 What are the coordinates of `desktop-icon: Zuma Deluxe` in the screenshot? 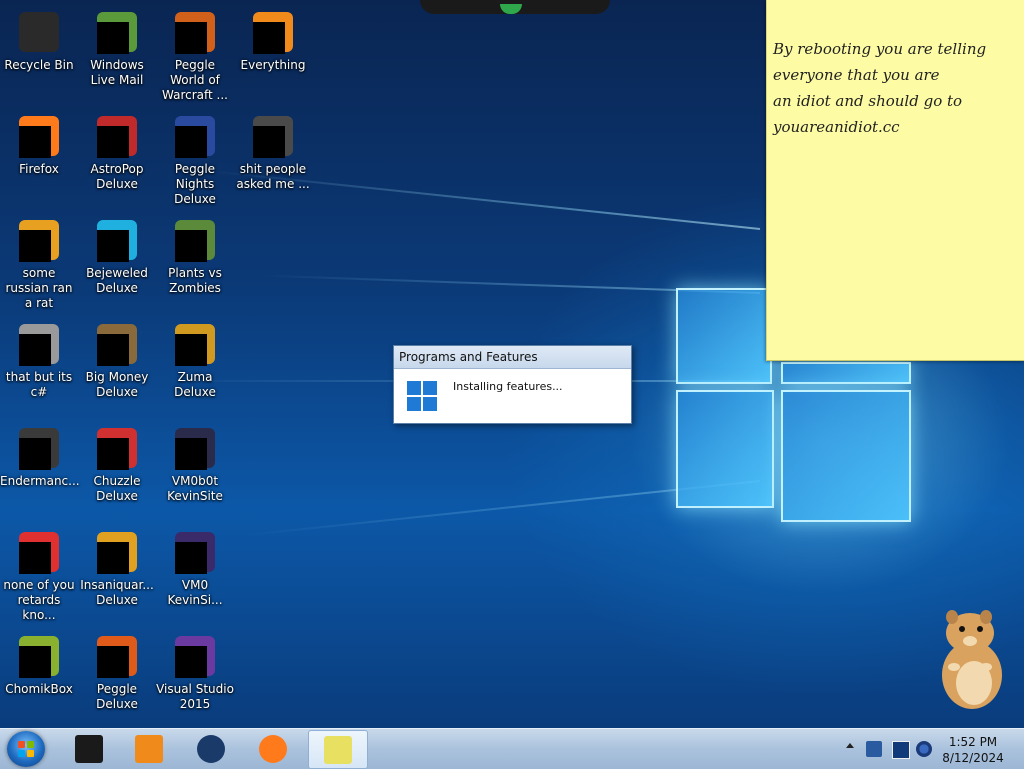 It's located at (195, 358).